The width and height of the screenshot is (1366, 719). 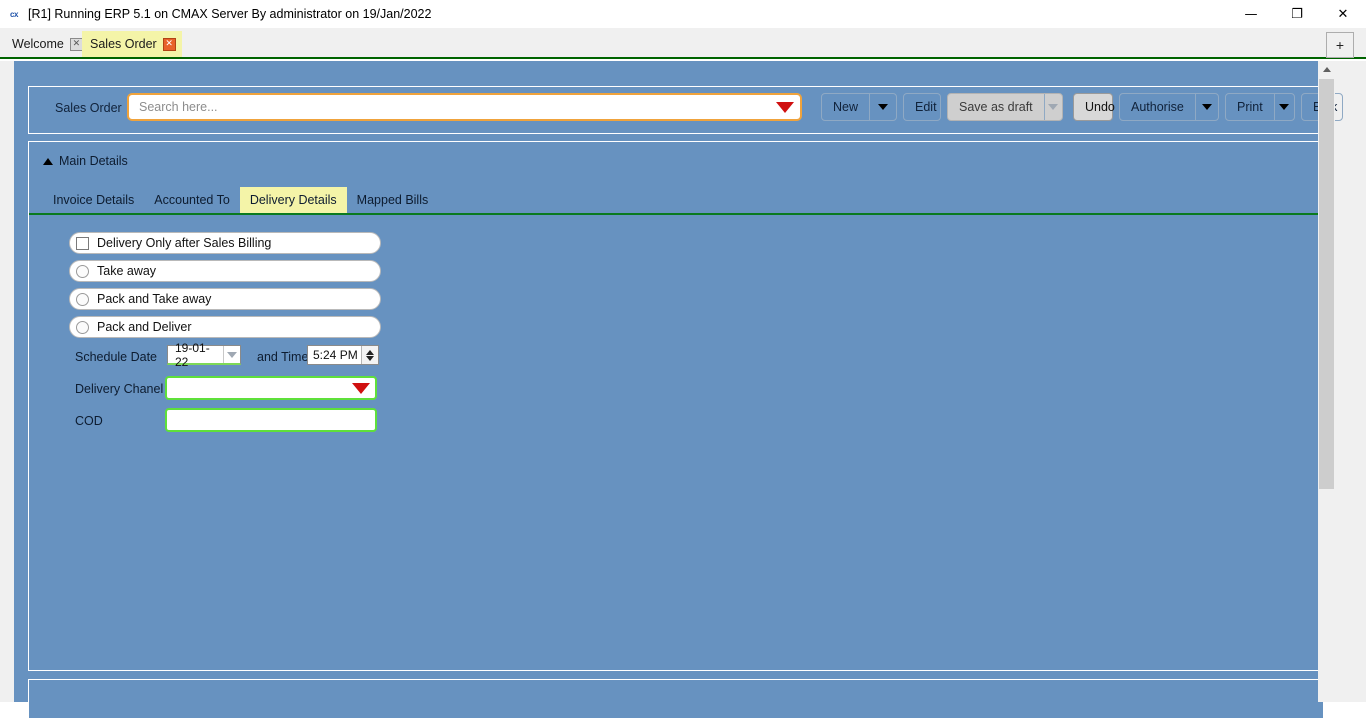 I want to click on tab-delivery-details: Delivery Details, so click(x=293, y=200).